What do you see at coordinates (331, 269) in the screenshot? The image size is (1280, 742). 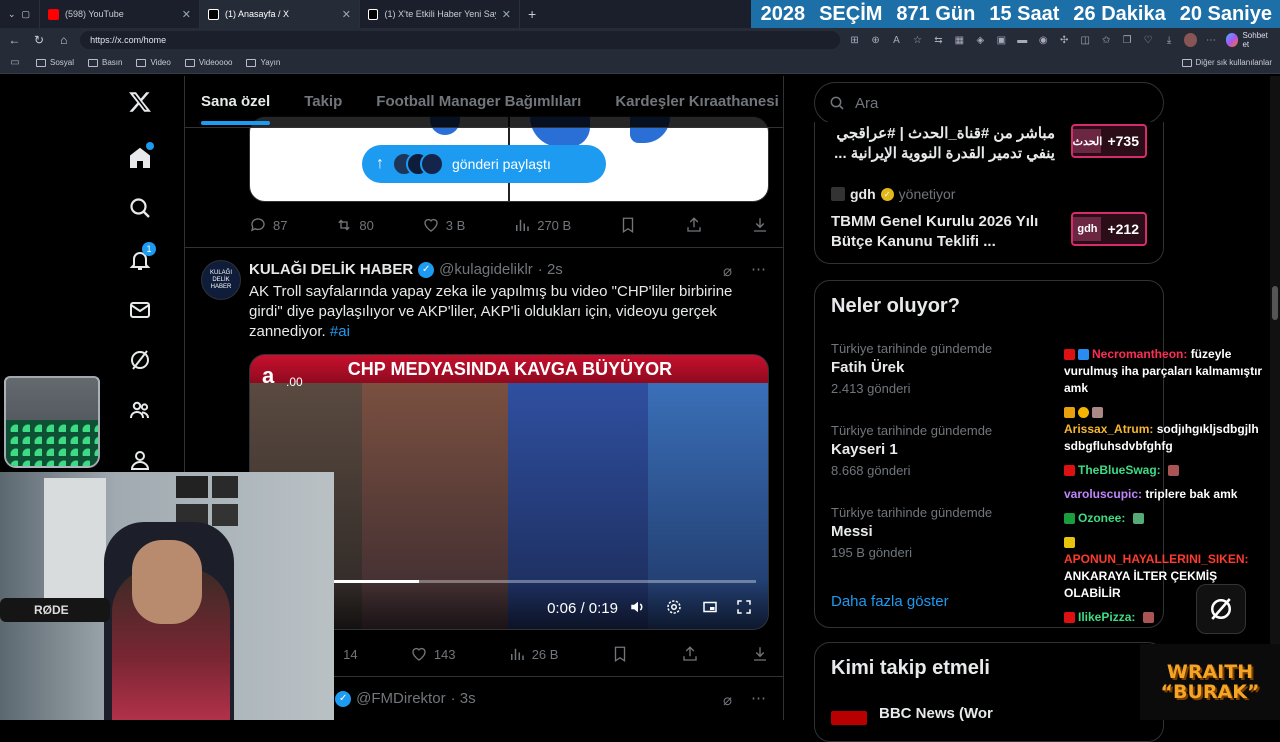 I see `author-name: KULAĞI DELİK HABER` at bounding box center [331, 269].